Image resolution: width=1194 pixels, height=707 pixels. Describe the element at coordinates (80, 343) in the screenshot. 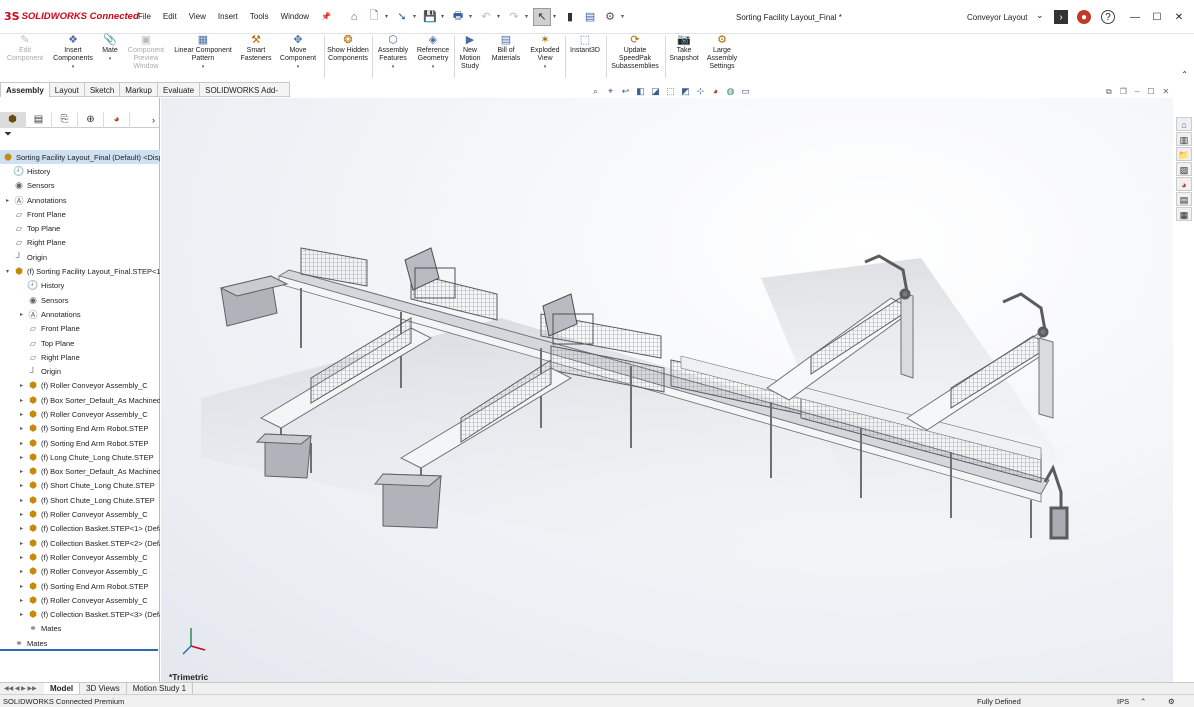

I see `tree-item: ▱ Top Plane` at that location.